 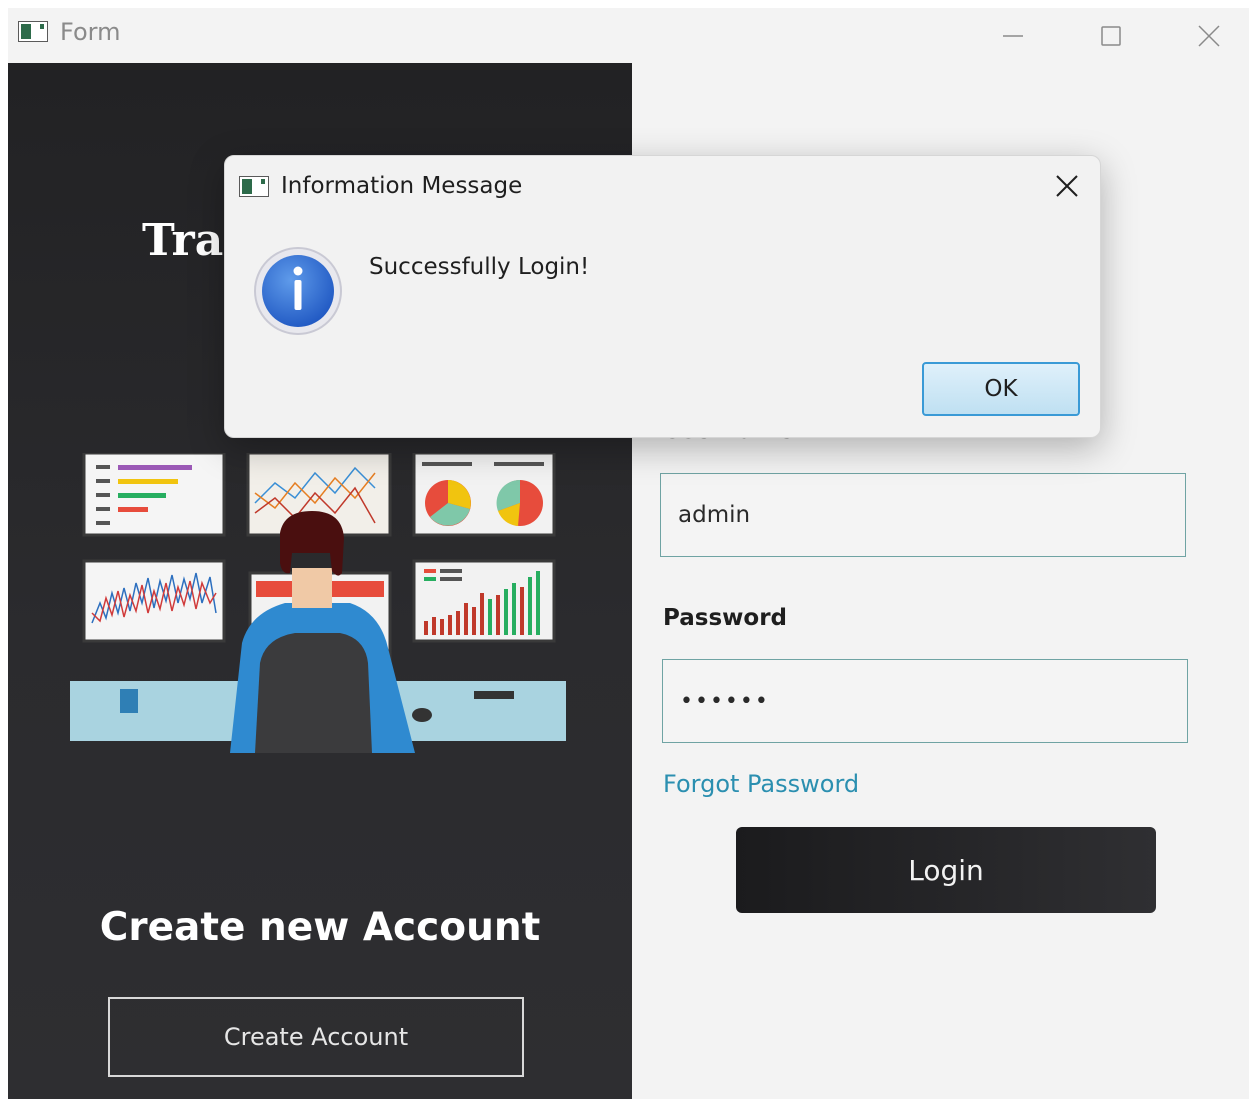 I want to click on dashboard-illustration, so click(x=318, y=603).